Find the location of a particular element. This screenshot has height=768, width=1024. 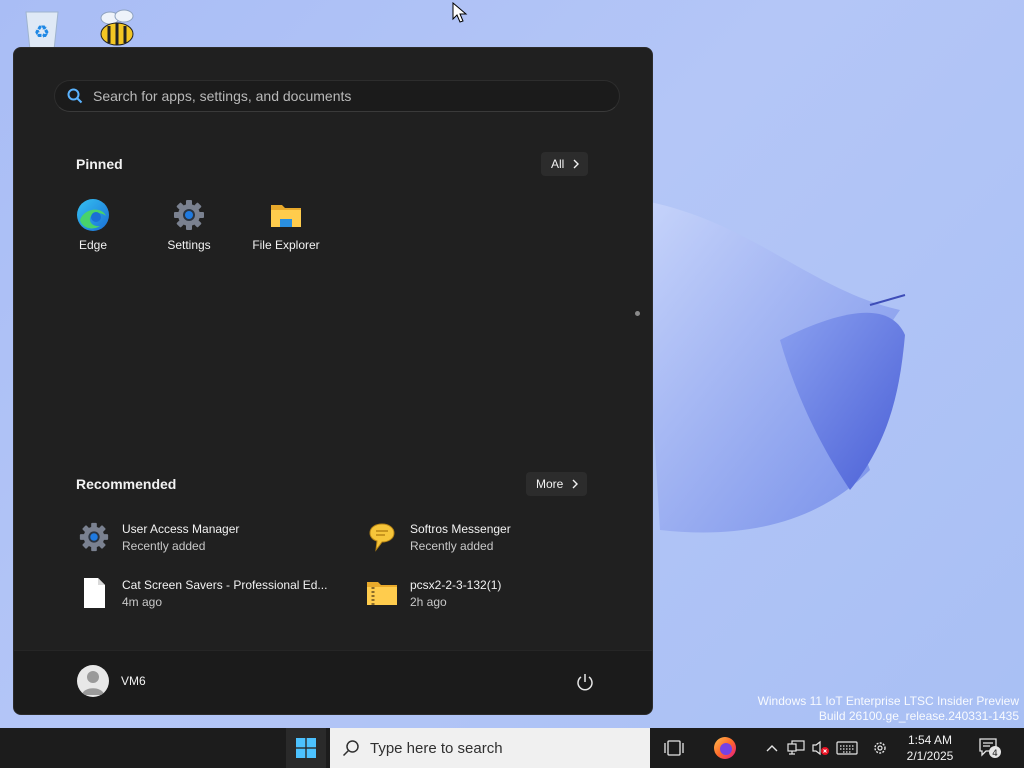

user-icon is located at coordinates (93, 683).